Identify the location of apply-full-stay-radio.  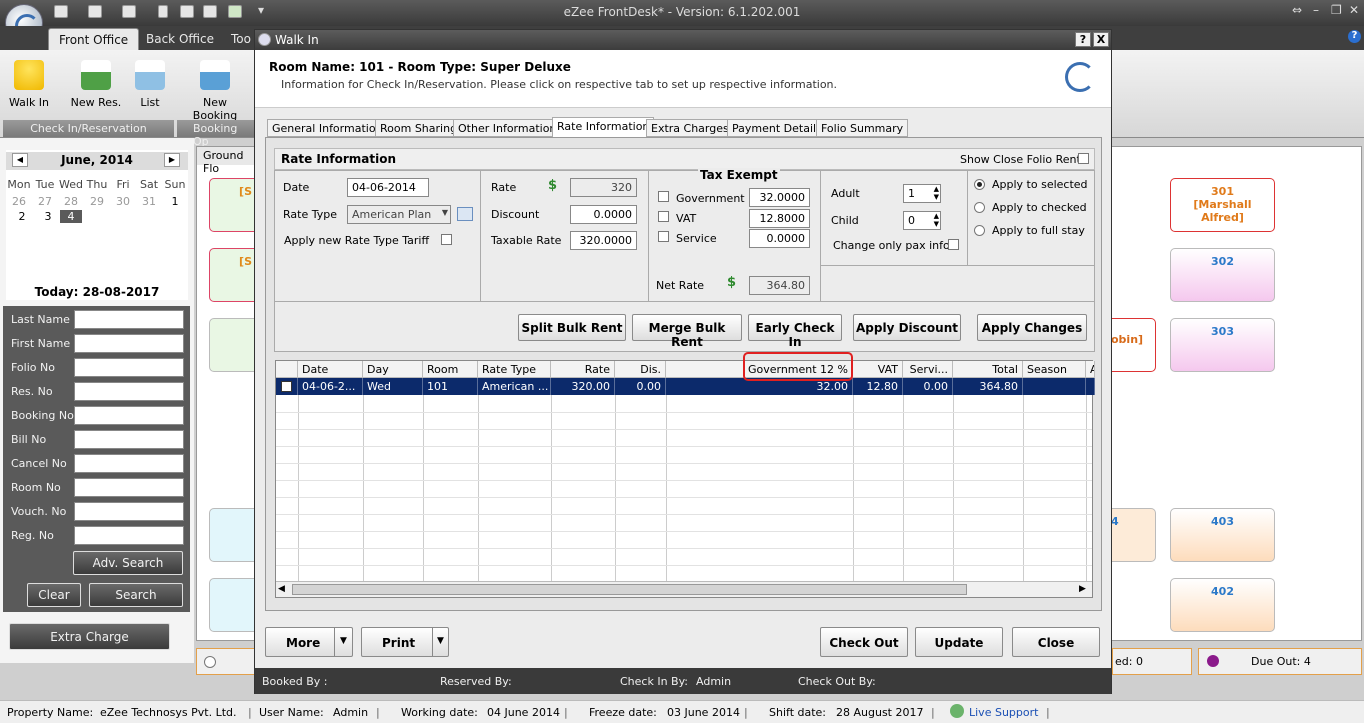
(979, 230).